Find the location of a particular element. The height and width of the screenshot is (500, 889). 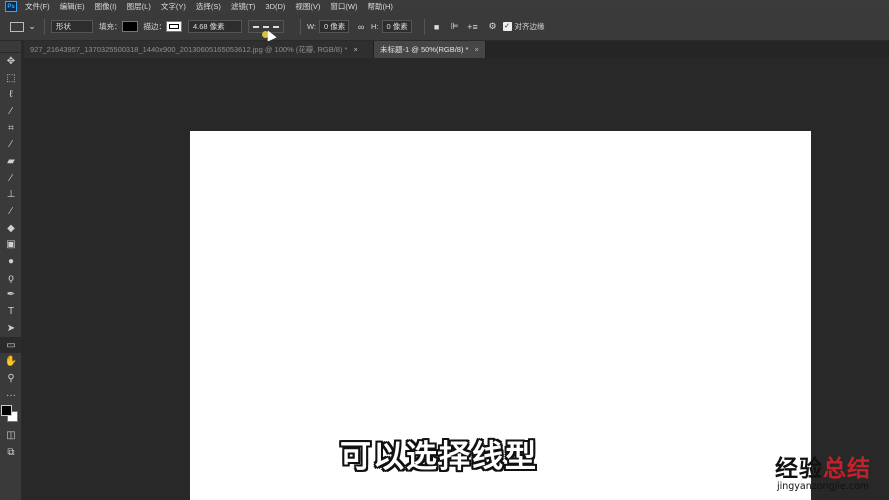

type-icon: T is located at coordinates (11, 311).